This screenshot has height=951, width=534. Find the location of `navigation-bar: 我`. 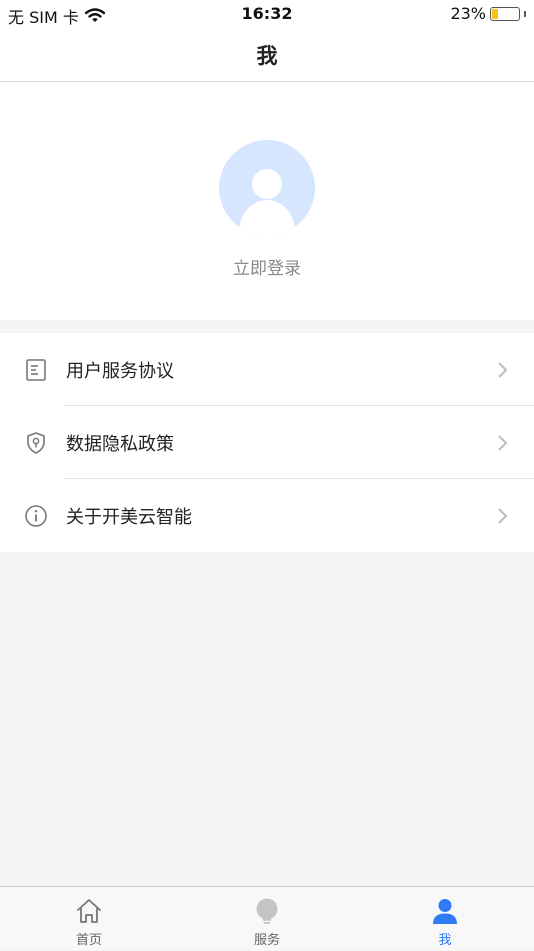

navigation-bar: 我 is located at coordinates (267, 55).